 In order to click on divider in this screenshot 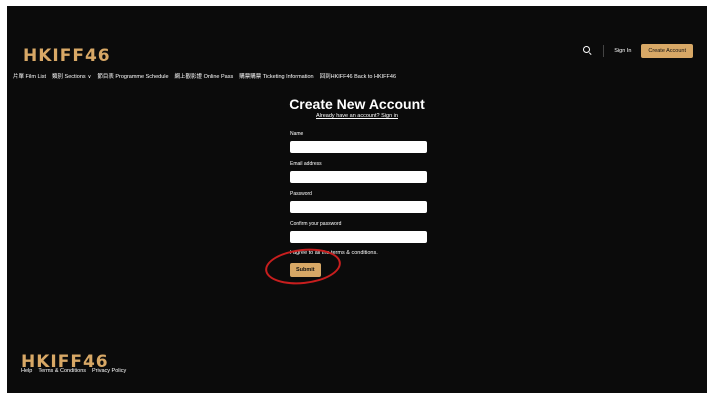, I will do `click(604, 51)`.